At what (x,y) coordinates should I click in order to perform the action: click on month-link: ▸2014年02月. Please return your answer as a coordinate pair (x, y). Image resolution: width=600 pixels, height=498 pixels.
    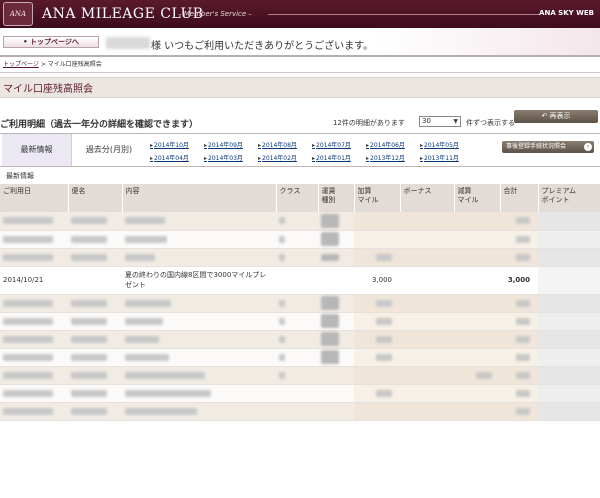
    Looking at the image, I should click on (277, 157).